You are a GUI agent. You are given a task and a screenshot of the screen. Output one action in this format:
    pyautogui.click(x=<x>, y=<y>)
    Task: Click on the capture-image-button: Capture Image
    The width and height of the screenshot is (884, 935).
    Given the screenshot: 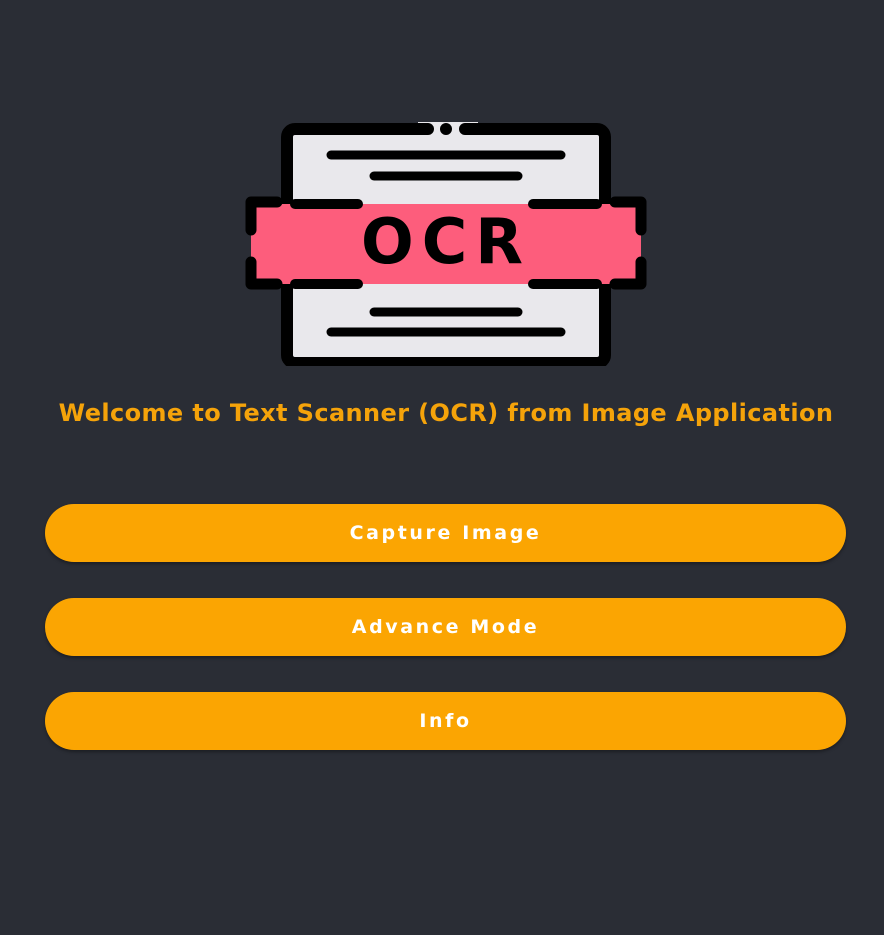 What is the action you would take?
    pyautogui.click(x=445, y=533)
    